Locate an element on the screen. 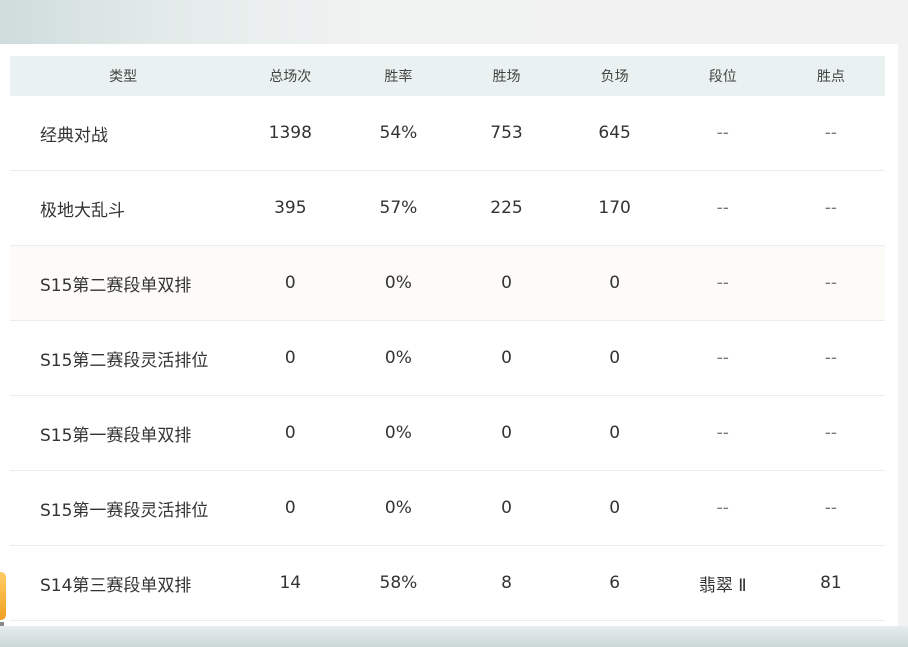 This screenshot has height=647, width=908. top-header-band is located at coordinates (454, 22).